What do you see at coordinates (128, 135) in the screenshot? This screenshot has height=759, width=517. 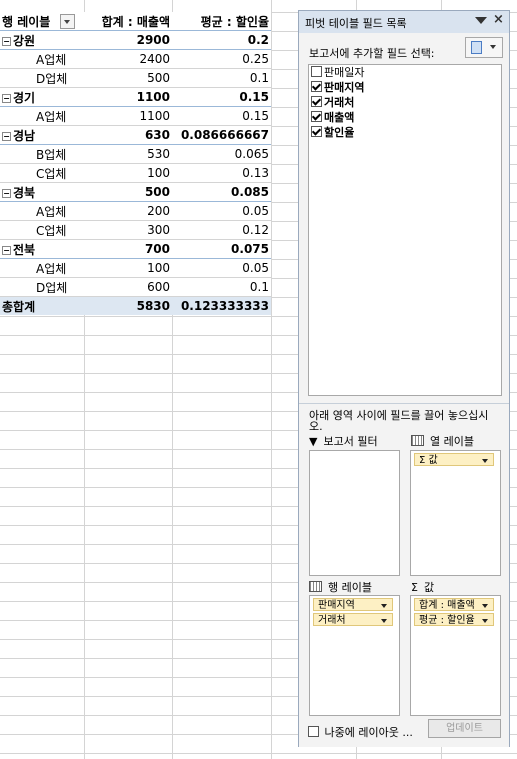 I see `group-sum-cell: 630` at bounding box center [128, 135].